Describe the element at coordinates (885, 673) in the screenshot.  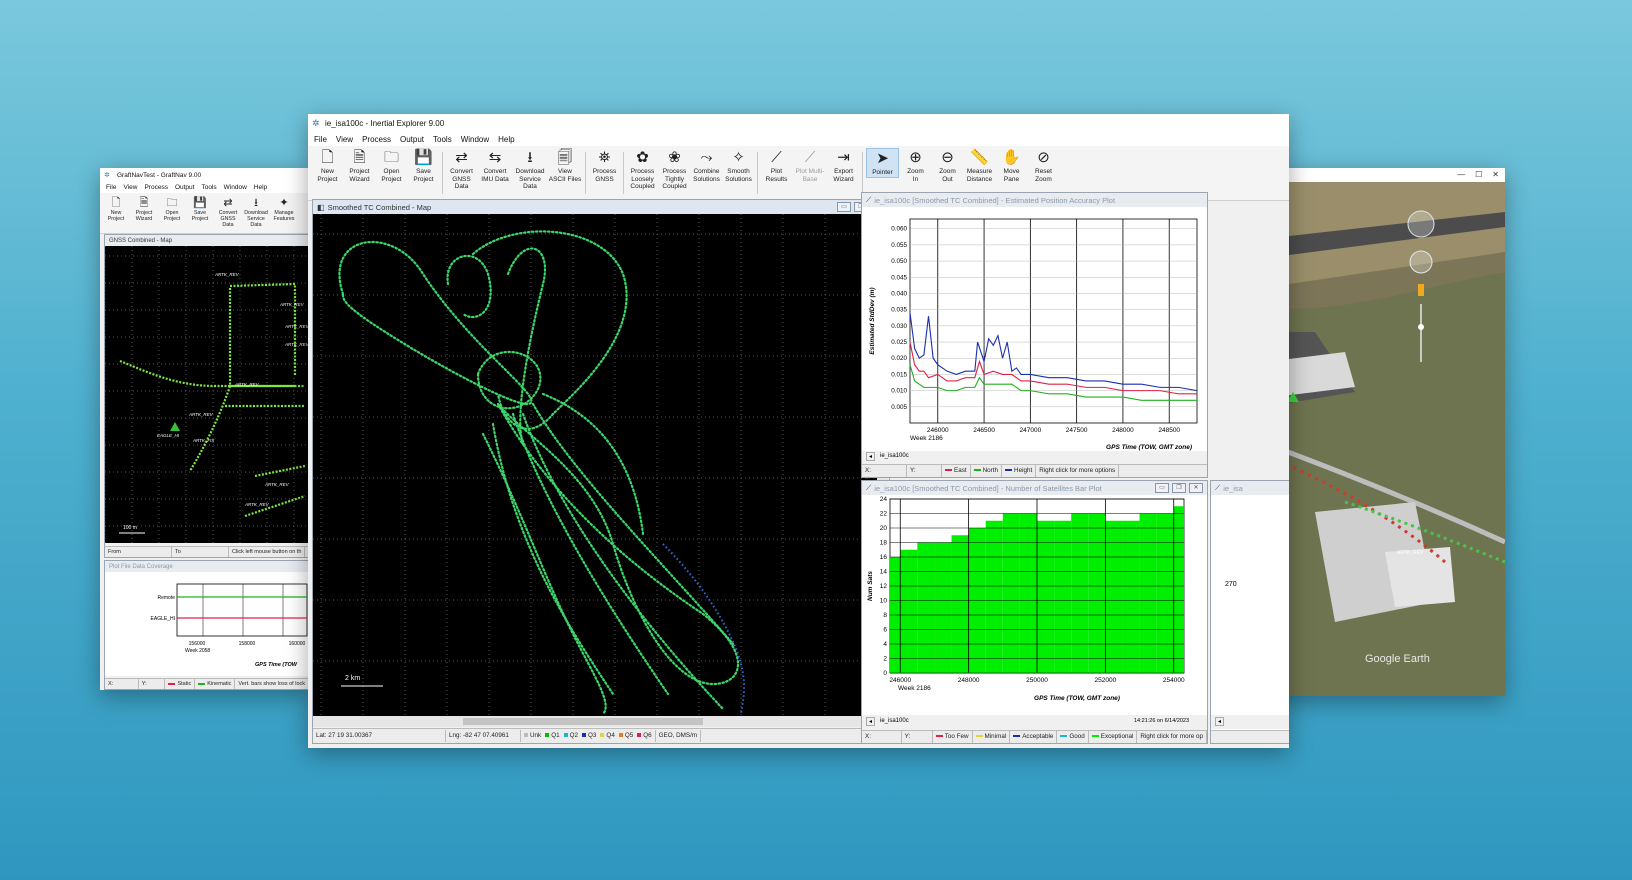
I see `y-tick-label: 0` at that location.